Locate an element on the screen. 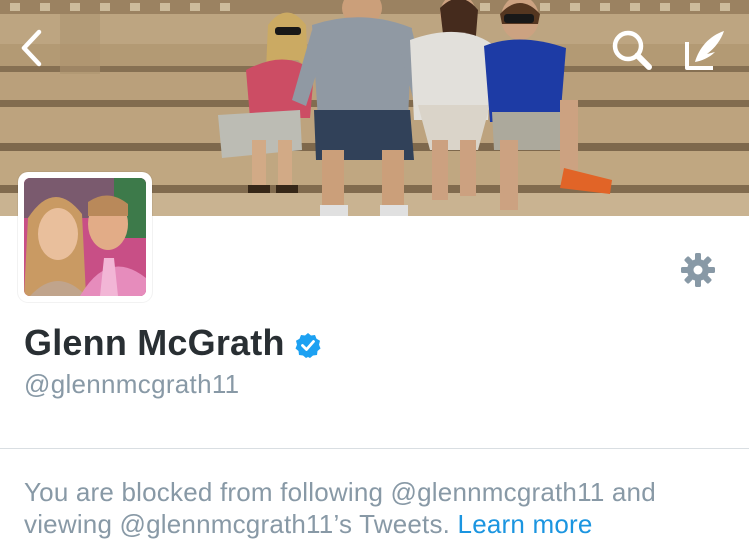  gear-icon is located at coordinates (698, 270).